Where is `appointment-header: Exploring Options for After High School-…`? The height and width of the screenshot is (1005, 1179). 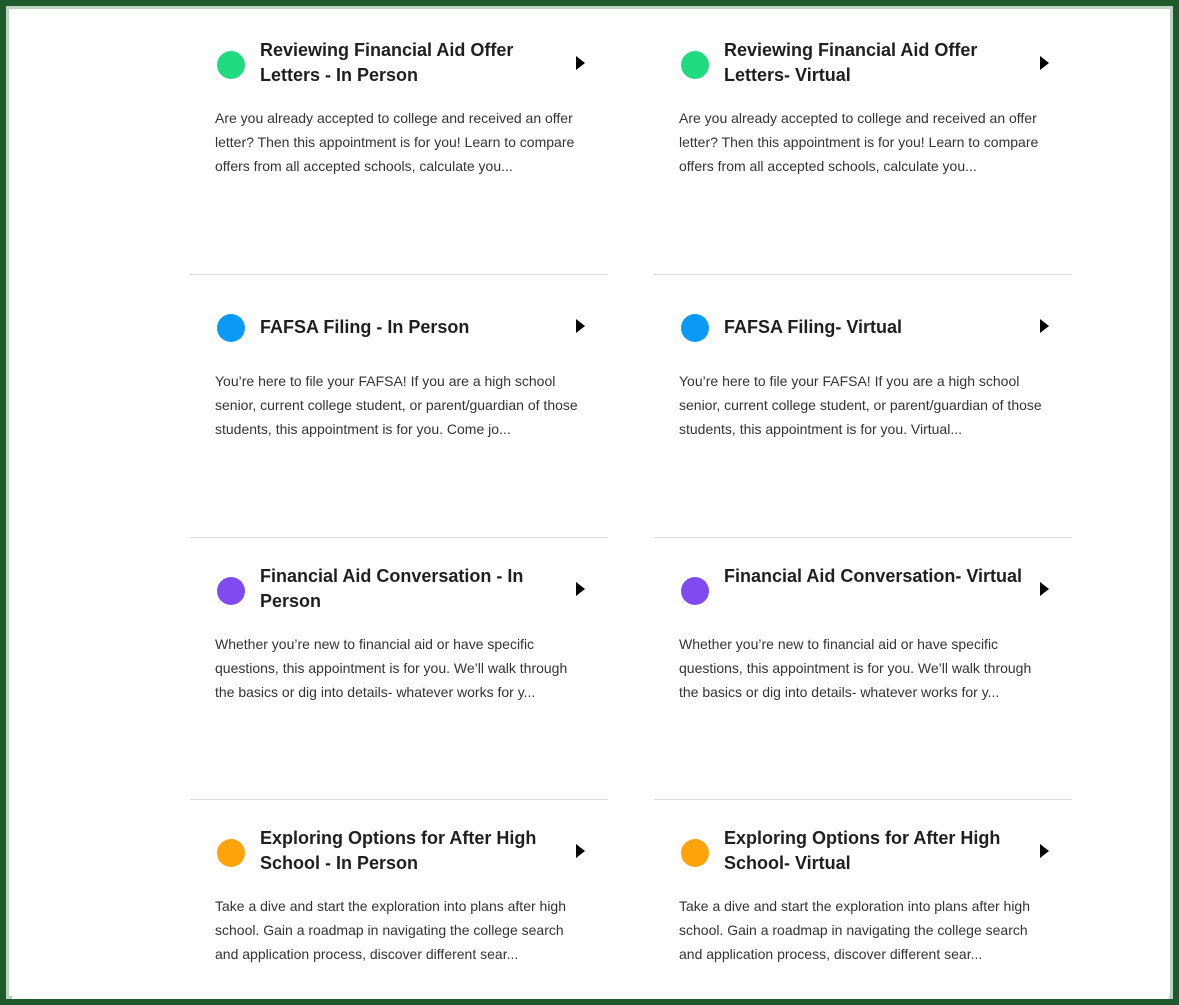
appointment-header: Exploring Options for After High School-… is located at coordinates (869, 851).